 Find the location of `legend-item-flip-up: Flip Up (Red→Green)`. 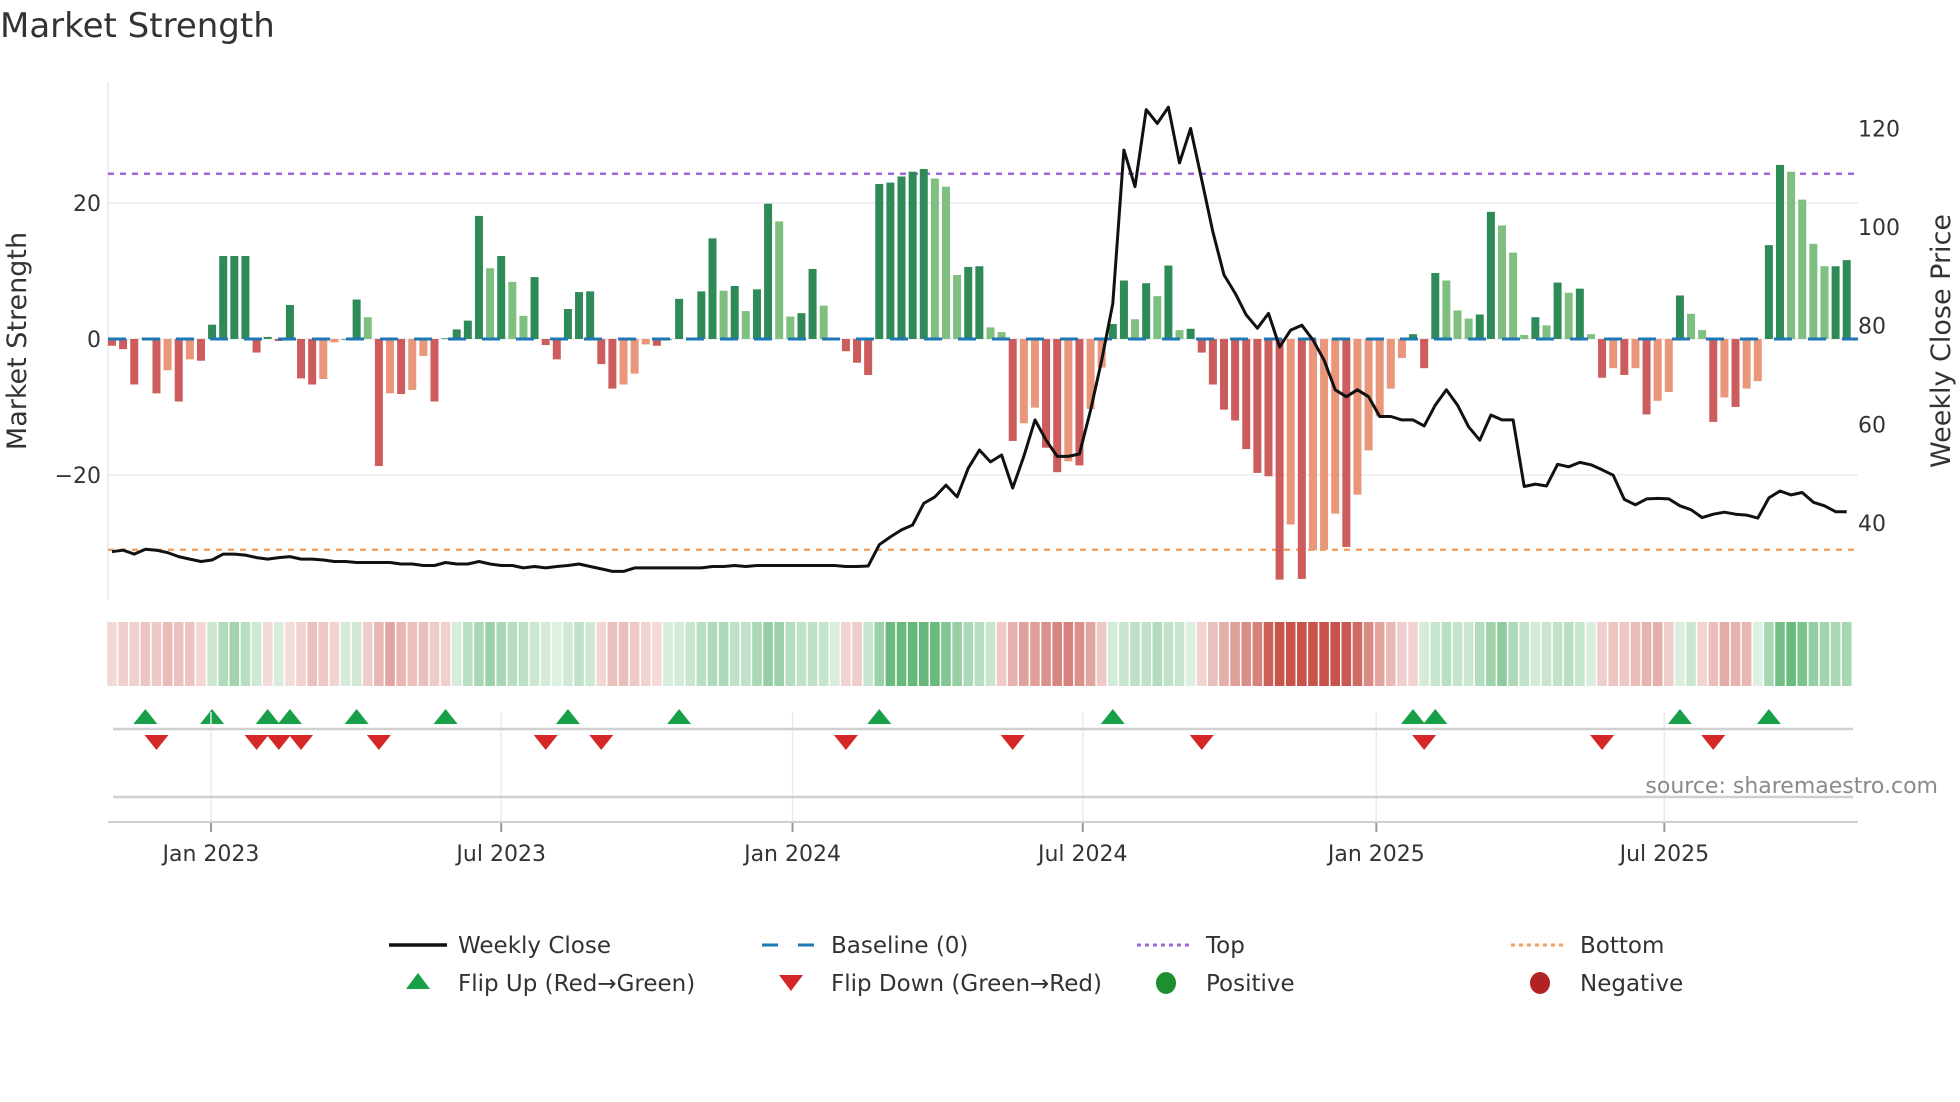

legend-item-flip-up: Flip Up (Red→Green) is located at coordinates (550, 984).